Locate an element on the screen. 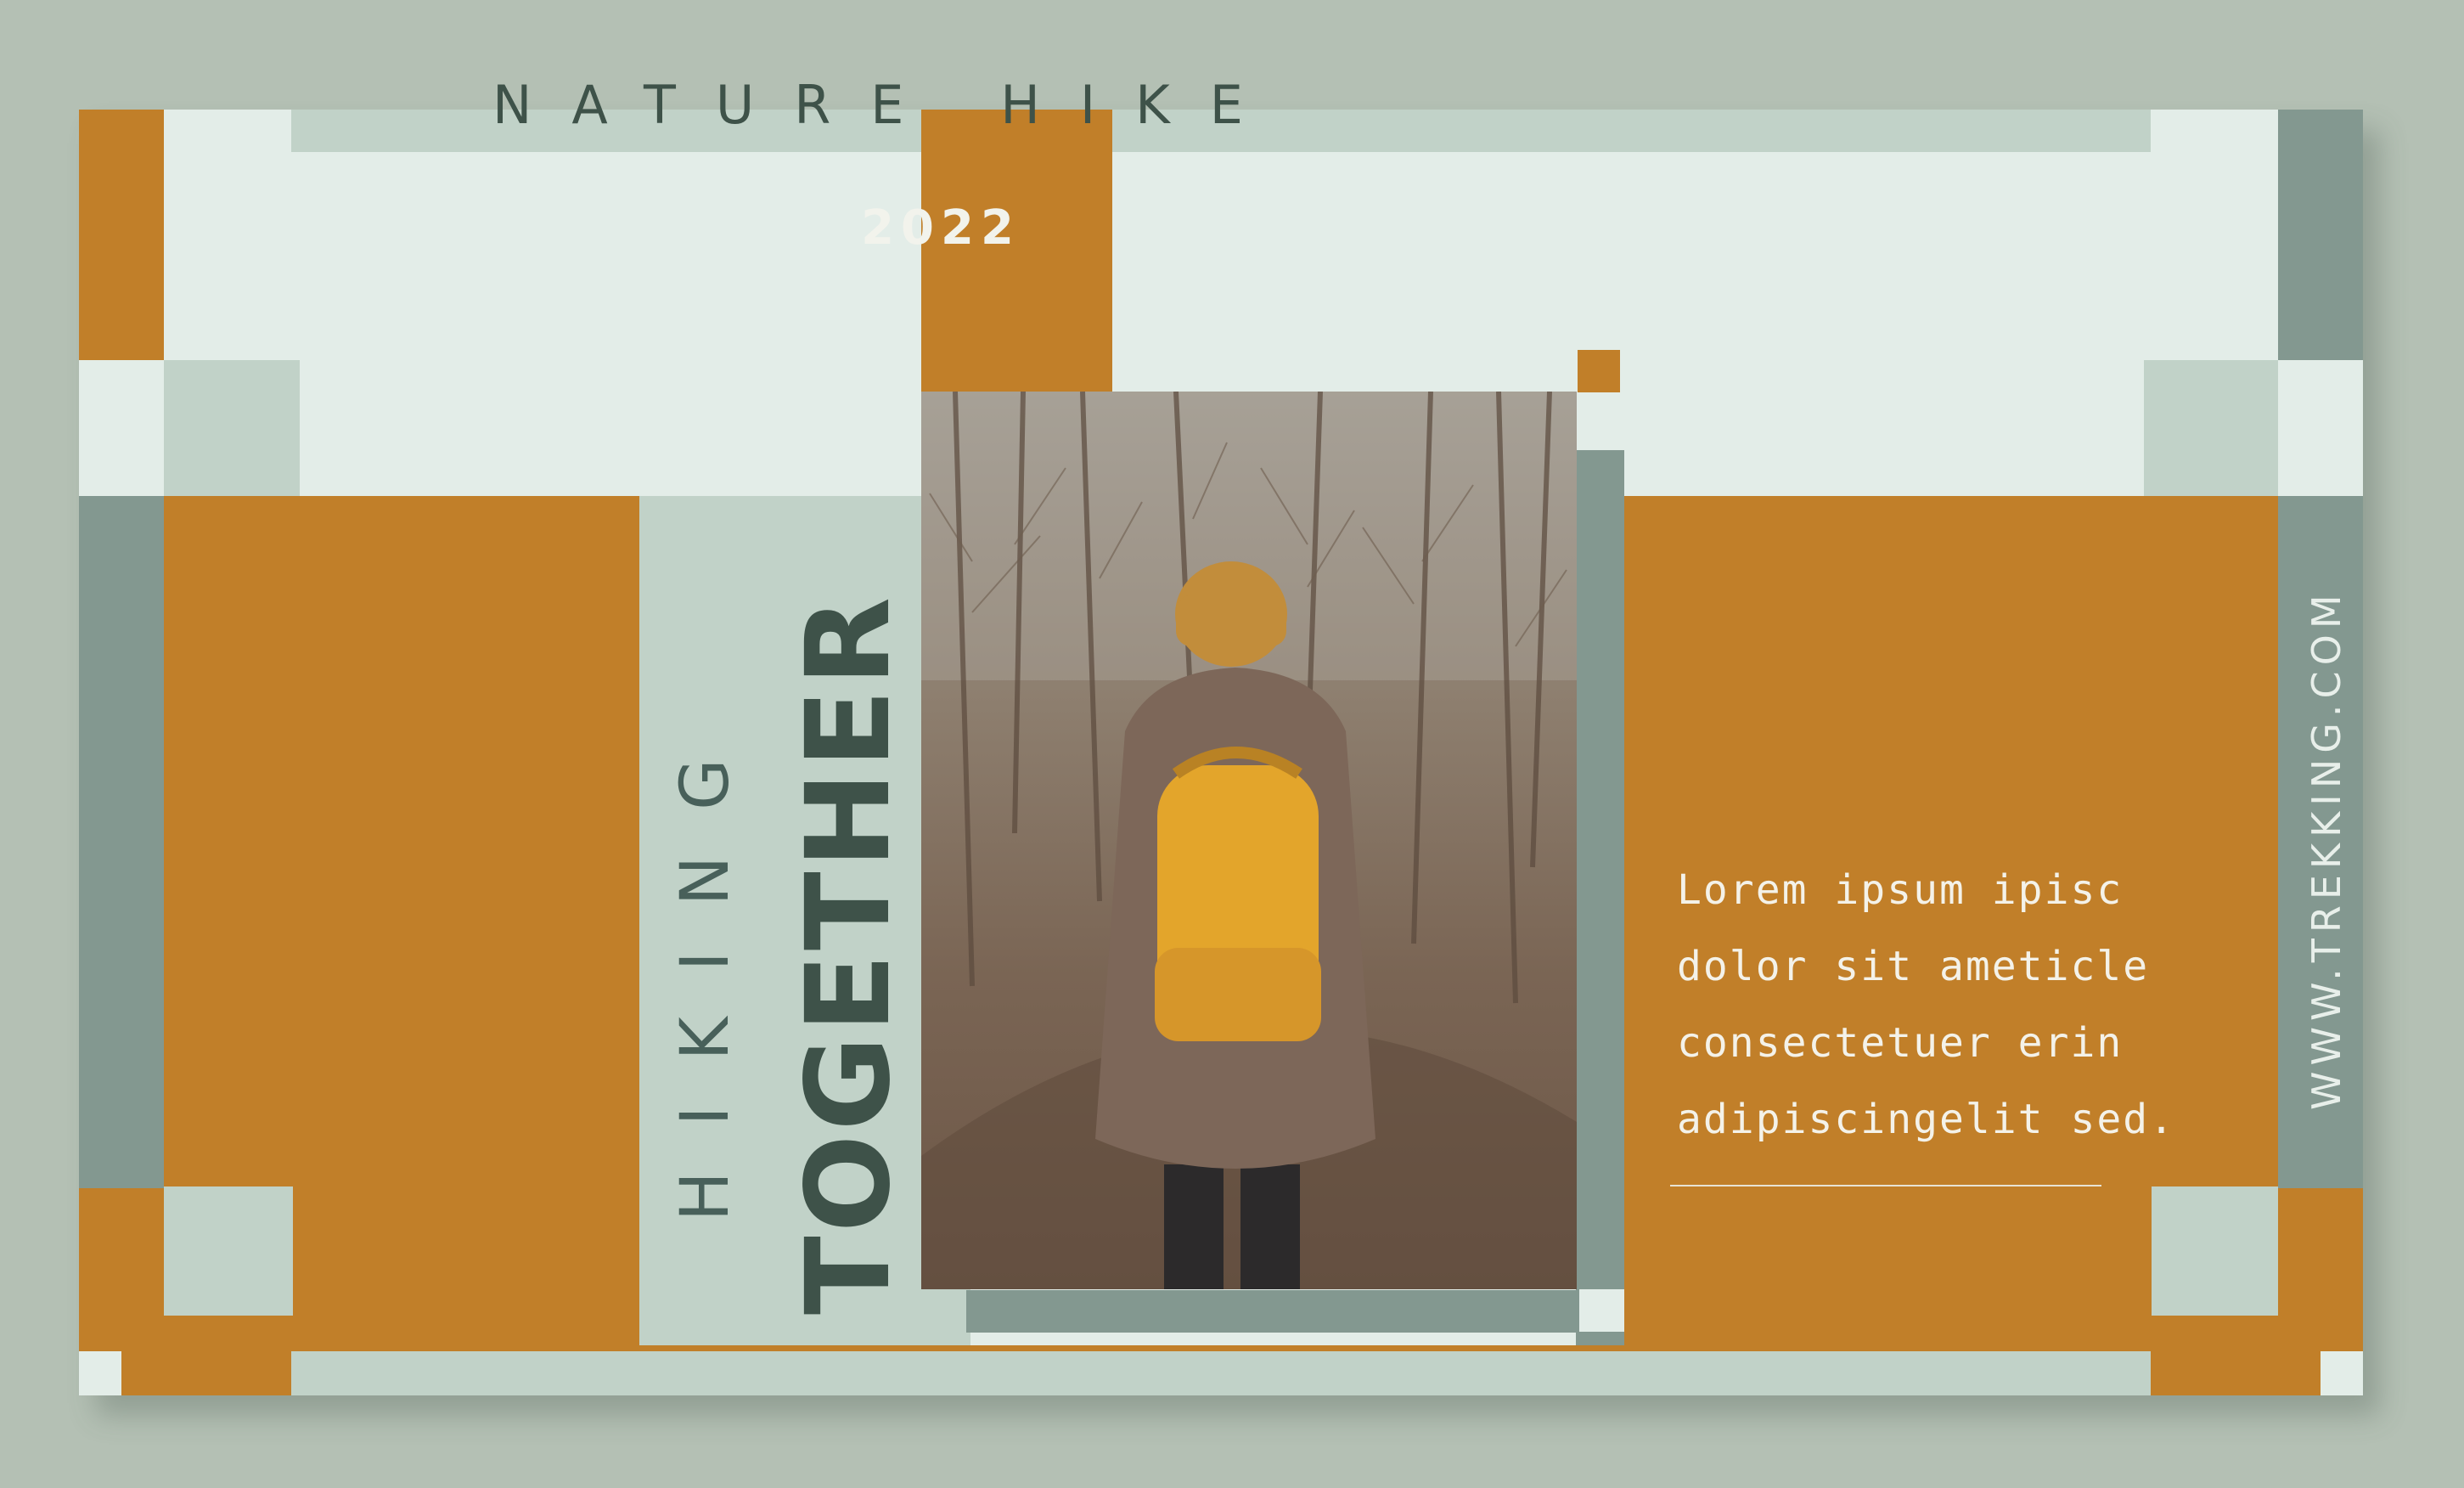  body-line: consectetuer erin is located at coordinates (1900, 1043).